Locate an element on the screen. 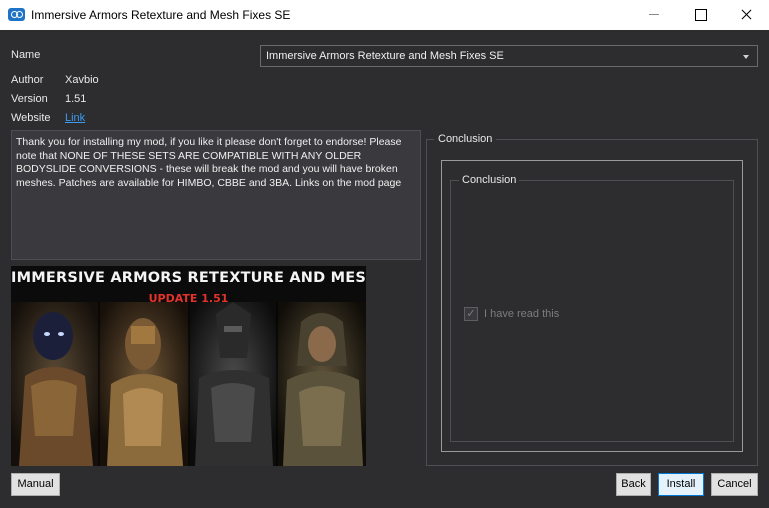 This screenshot has width=769, height=508. cancel-button: Cancel is located at coordinates (734, 484).